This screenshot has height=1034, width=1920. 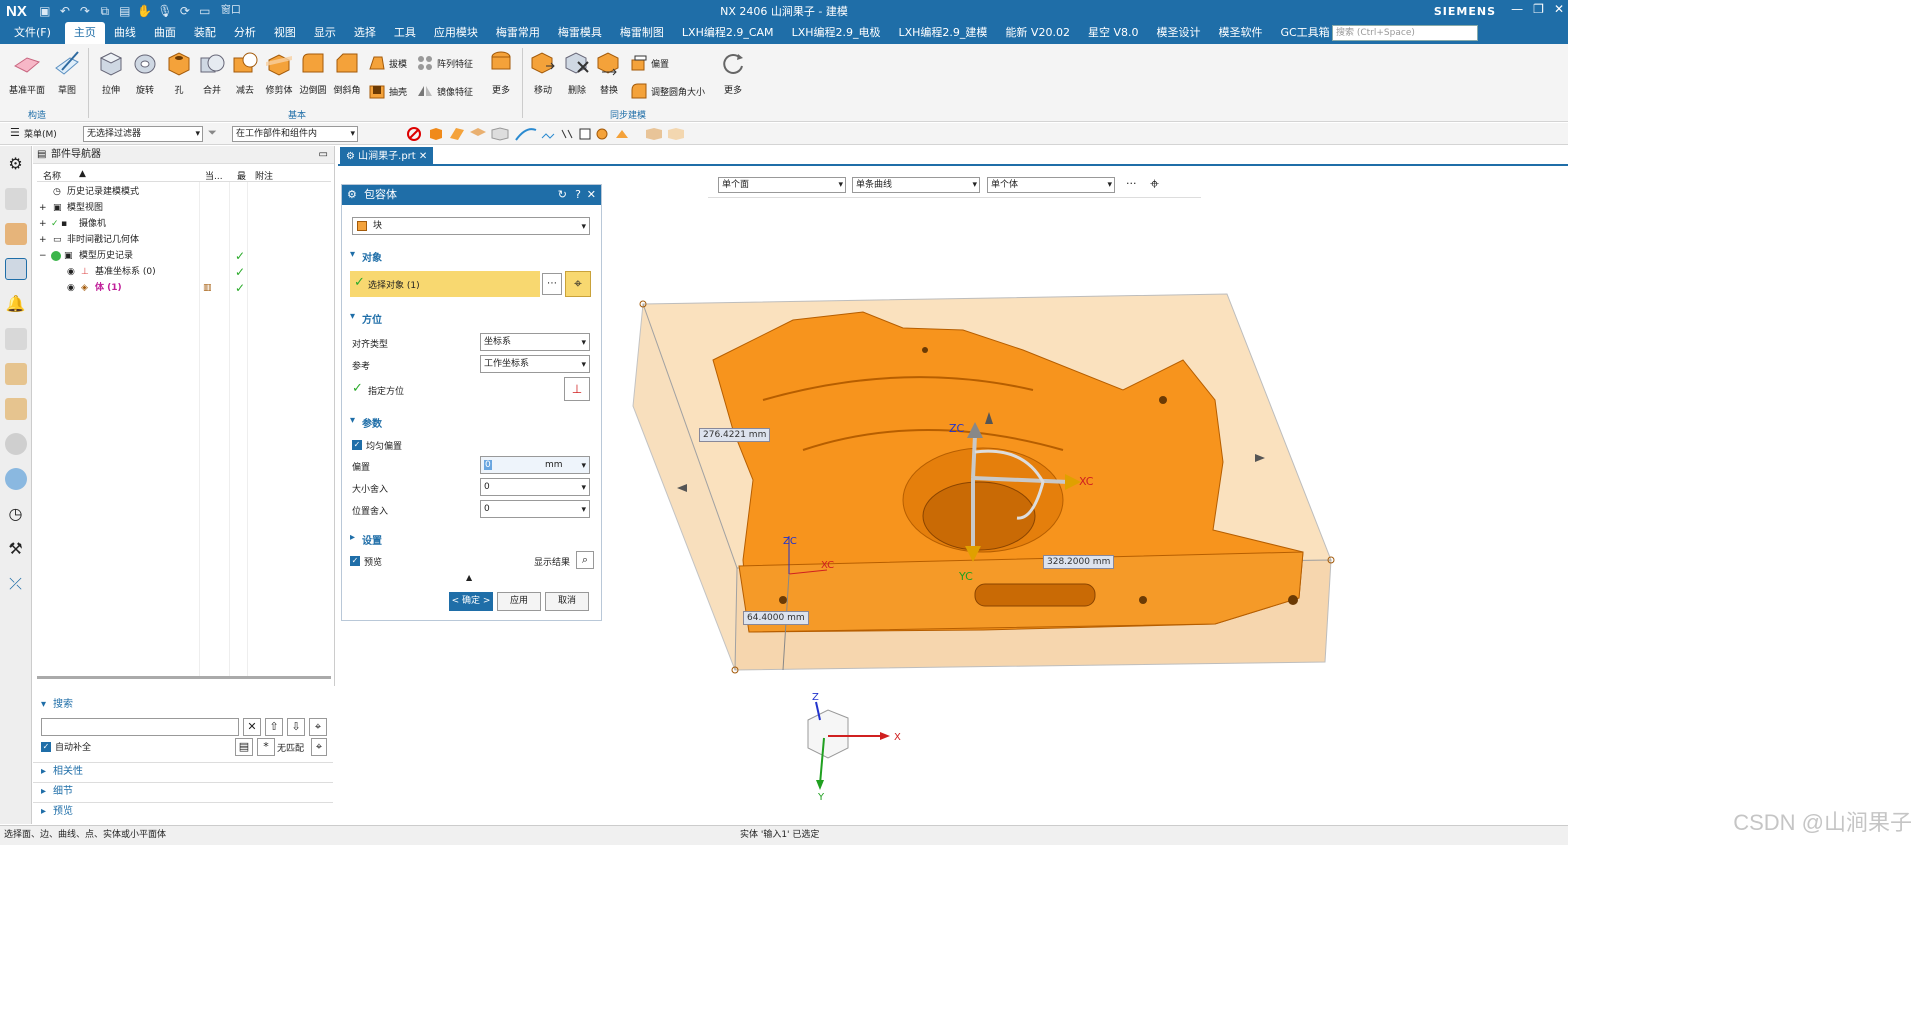 What do you see at coordinates (296, 727) in the screenshot?
I see `search-down-icon: ⇩` at bounding box center [296, 727].